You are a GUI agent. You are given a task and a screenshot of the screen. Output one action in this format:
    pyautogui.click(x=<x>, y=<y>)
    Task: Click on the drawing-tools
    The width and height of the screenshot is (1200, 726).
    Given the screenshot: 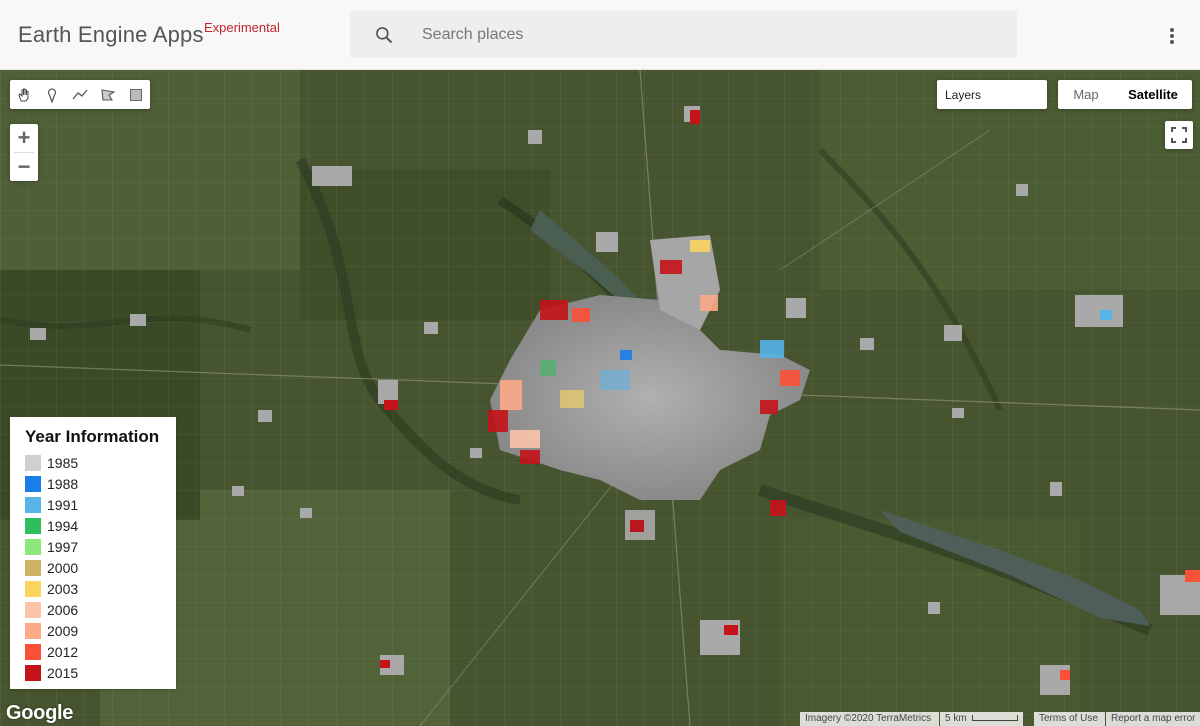 What is the action you would take?
    pyautogui.click(x=80, y=94)
    